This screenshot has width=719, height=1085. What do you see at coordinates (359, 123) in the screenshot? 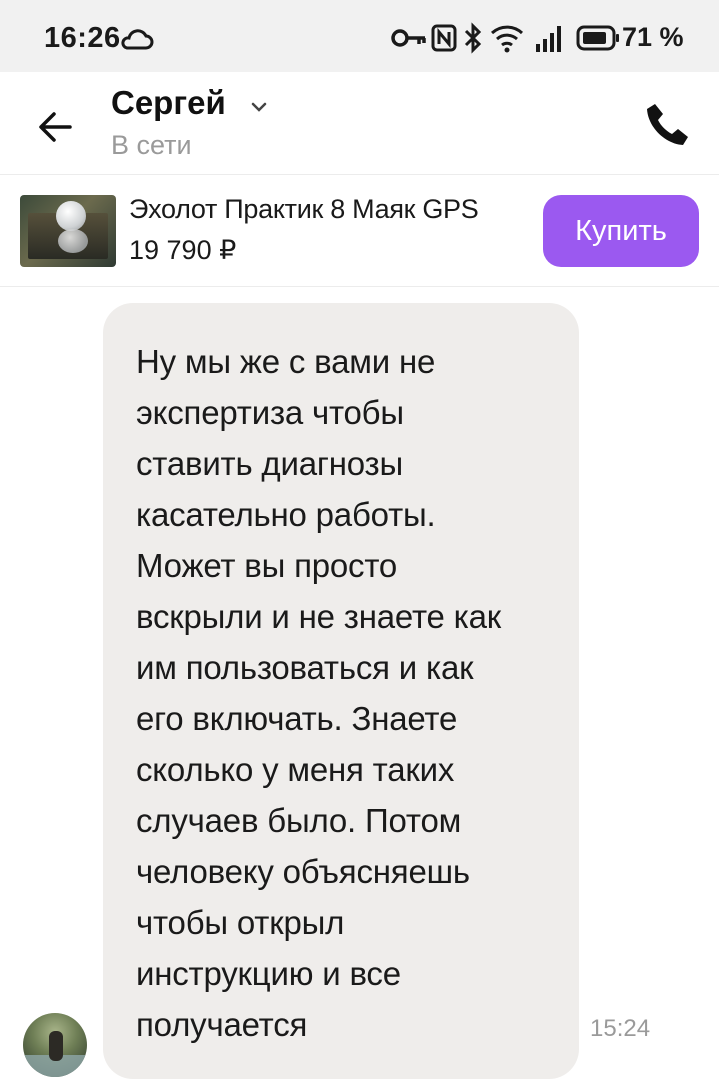
I see `chat-header: Сергей В сети` at bounding box center [359, 123].